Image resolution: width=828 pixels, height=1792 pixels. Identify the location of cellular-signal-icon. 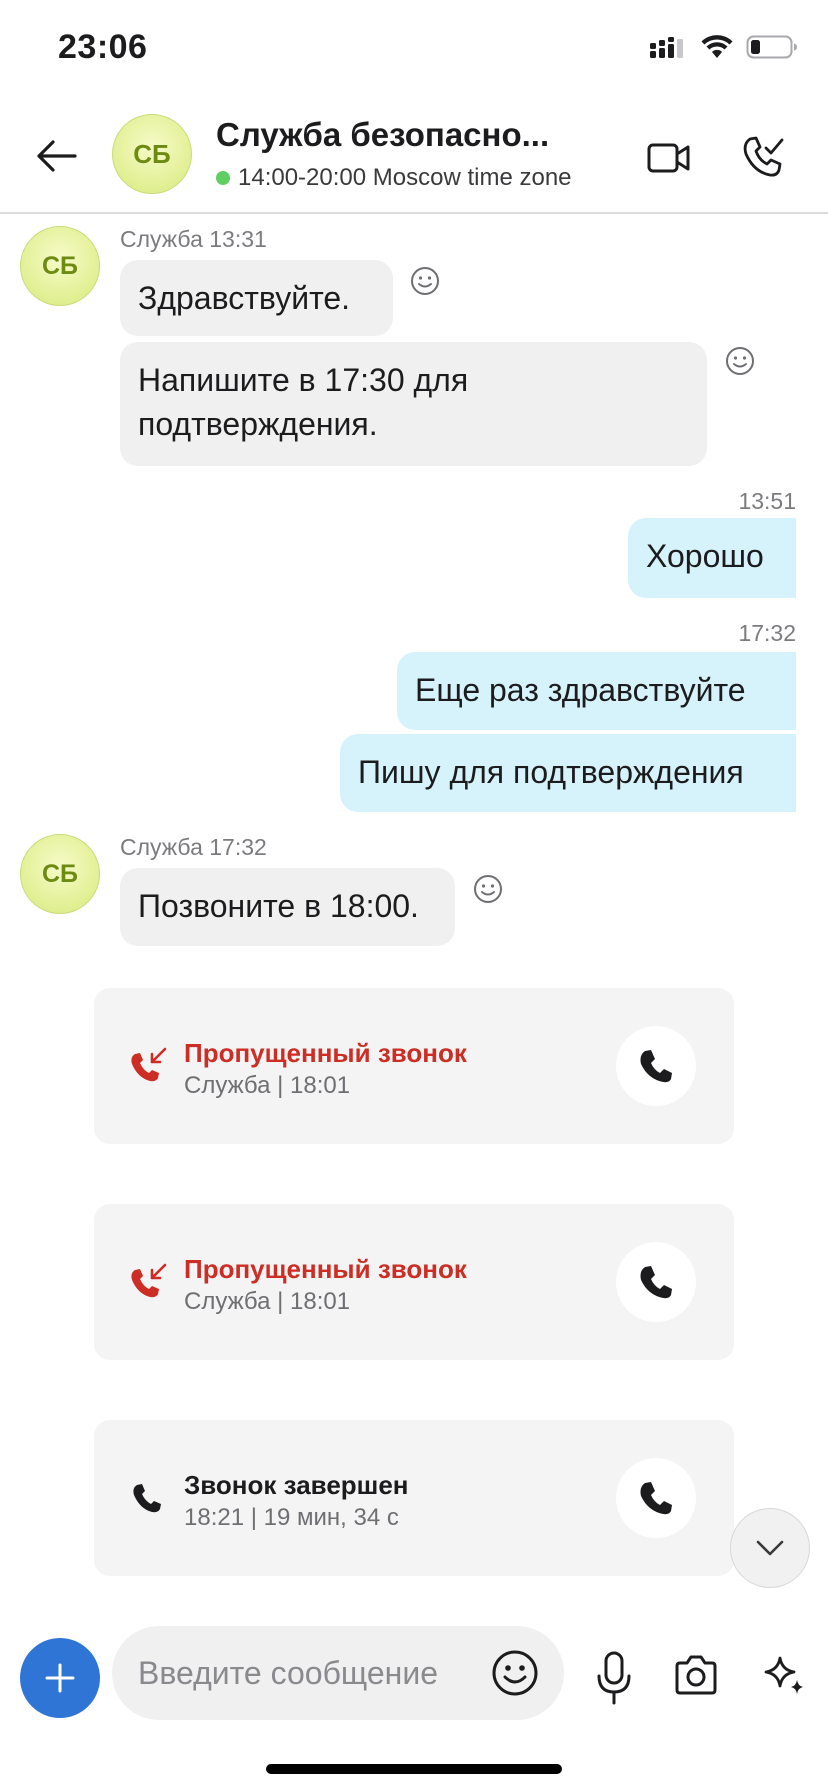
(666, 47).